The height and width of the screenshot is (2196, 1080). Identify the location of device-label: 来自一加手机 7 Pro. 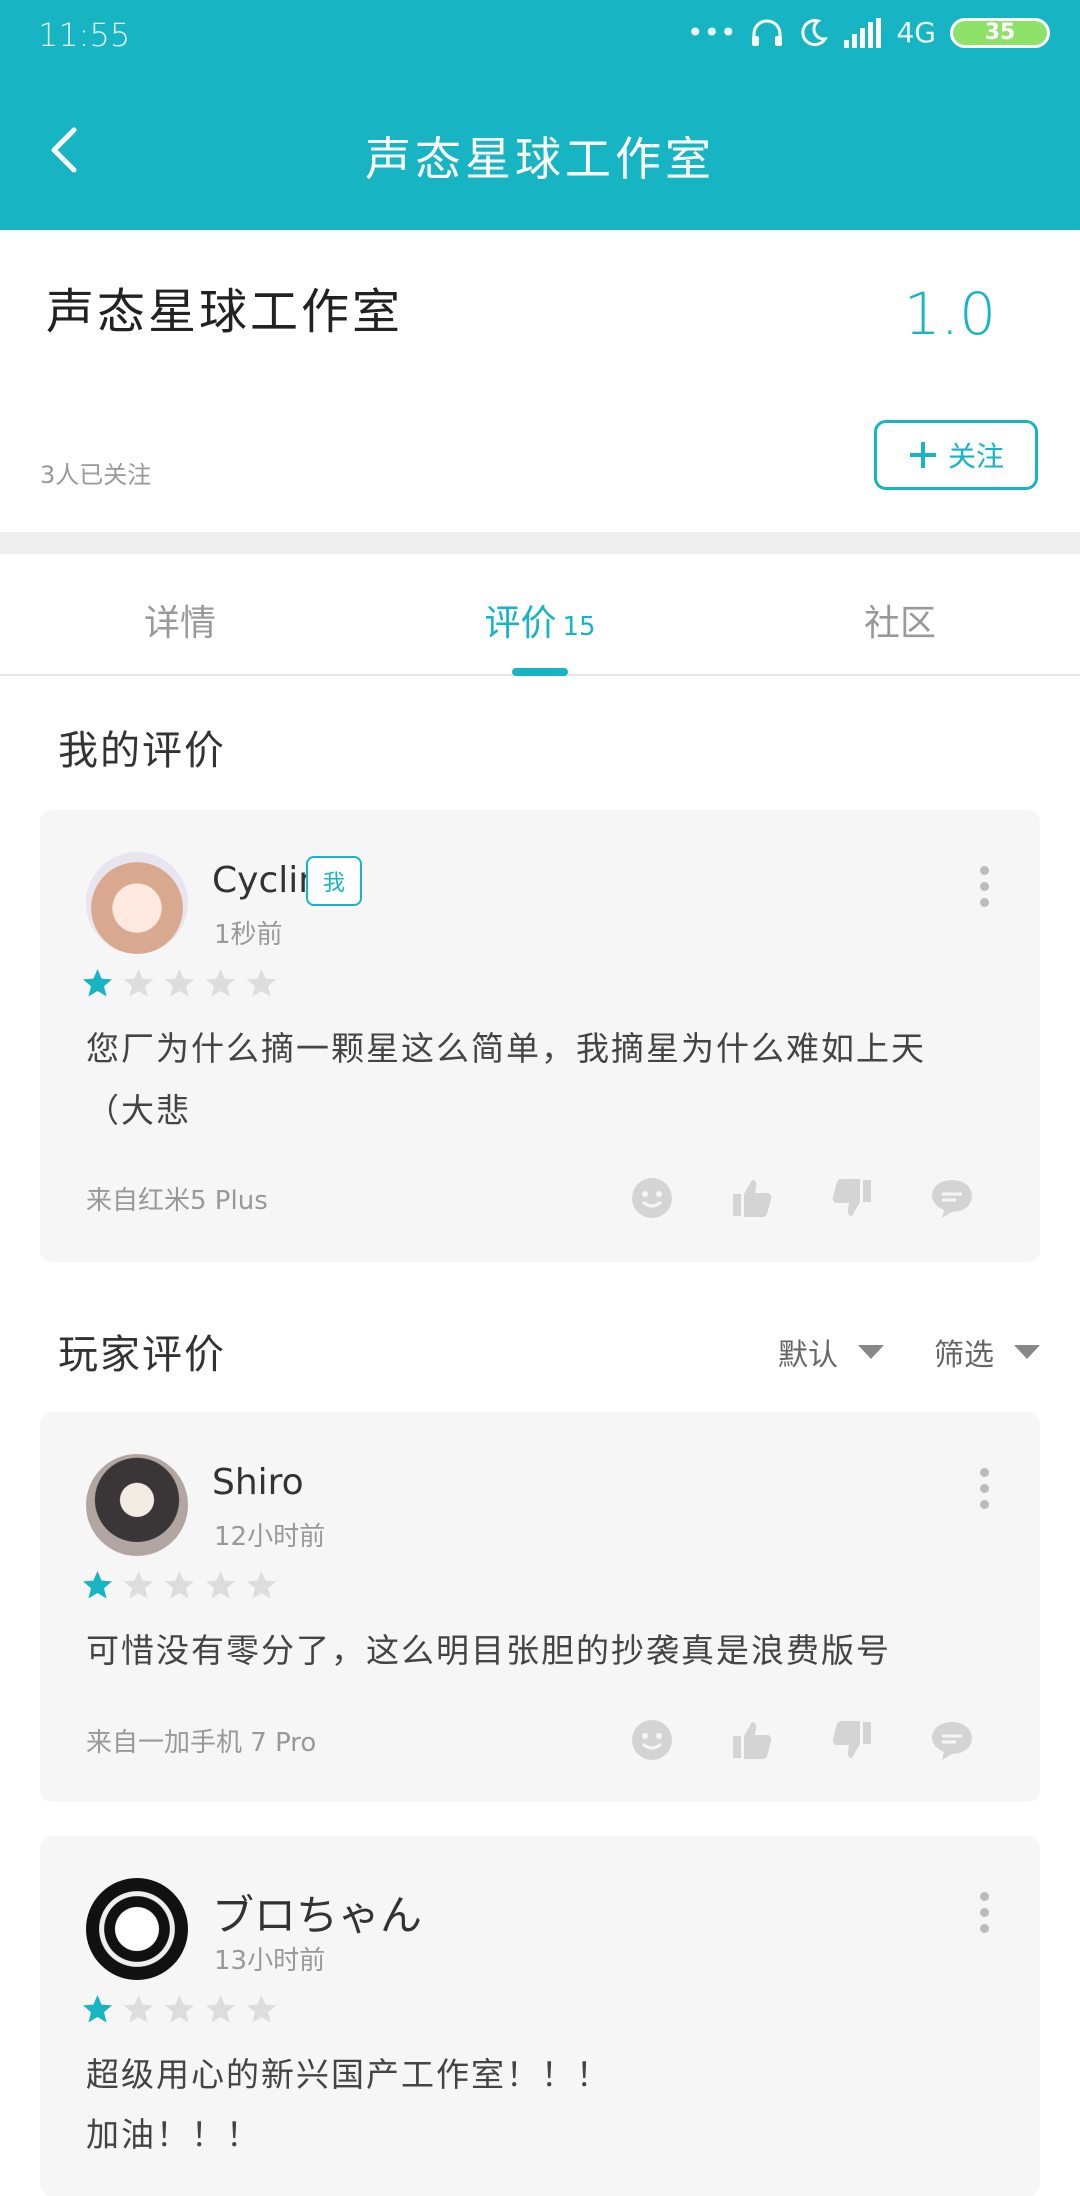
(201, 1743).